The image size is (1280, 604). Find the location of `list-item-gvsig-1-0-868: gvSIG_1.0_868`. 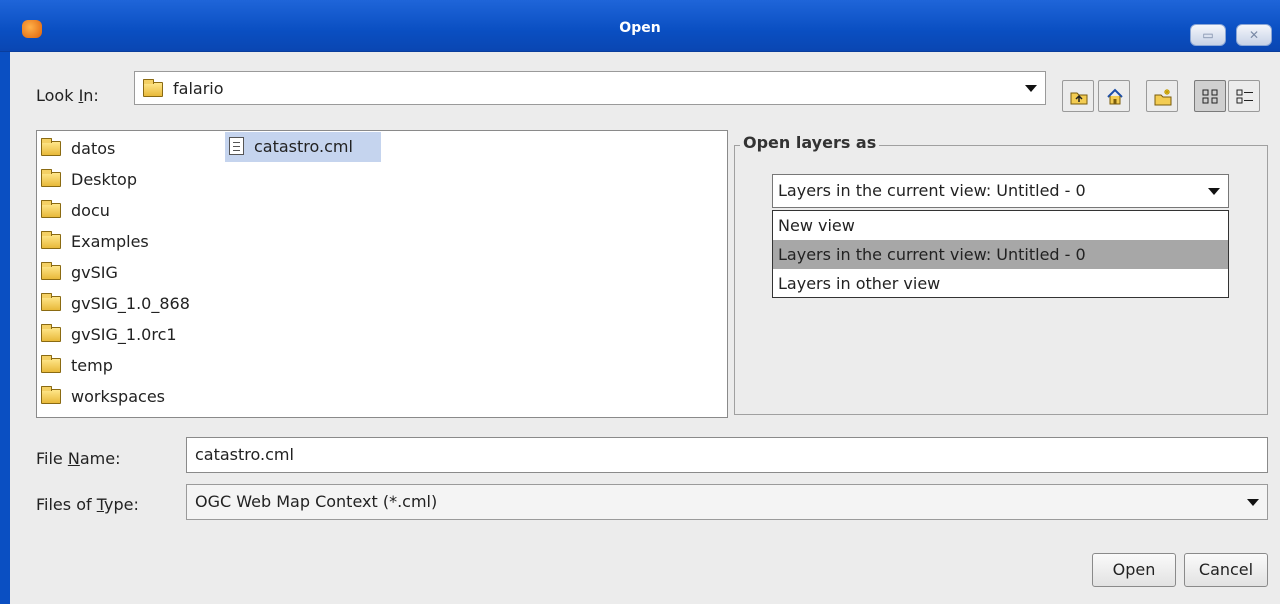

list-item-gvsig-1-0-868: gvSIG_1.0_868 is located at coordinates (115, 304).